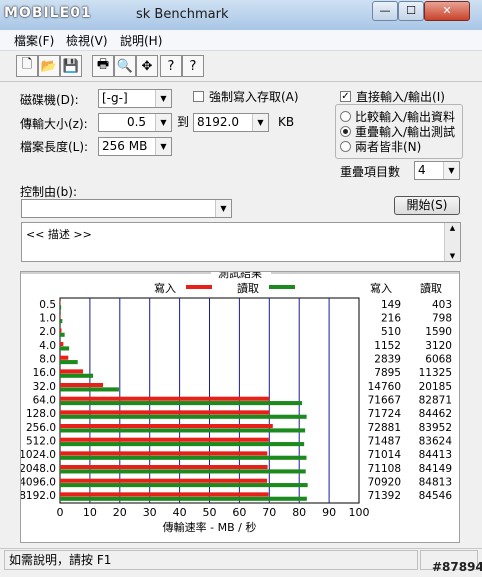  What do you see at coordinates (90, 512) in the screenshot?
I see `x-tick-label: 10` at bounding box center [90, 512].